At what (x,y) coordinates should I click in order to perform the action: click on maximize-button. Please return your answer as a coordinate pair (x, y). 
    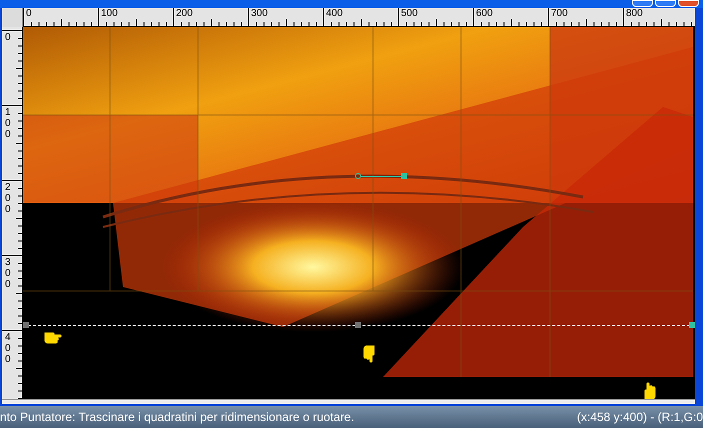
    Looking at the image, I should click on (665, 3).